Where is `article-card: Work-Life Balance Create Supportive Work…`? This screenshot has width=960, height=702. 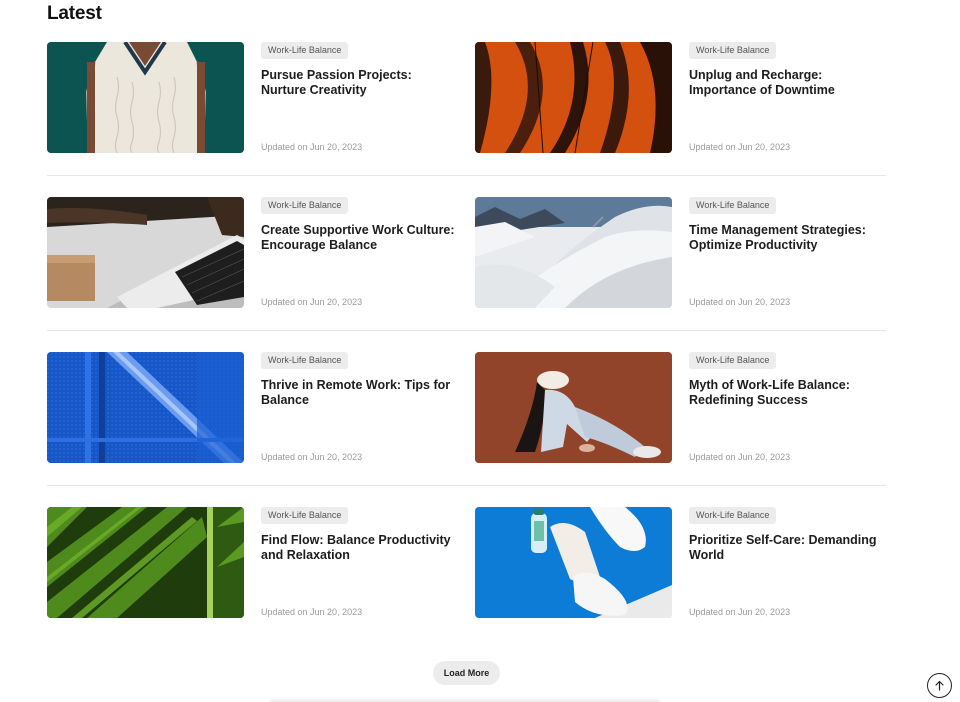 article-card: Work-Life Balance Create Supportive Work… is located at coordinates (253, 252).